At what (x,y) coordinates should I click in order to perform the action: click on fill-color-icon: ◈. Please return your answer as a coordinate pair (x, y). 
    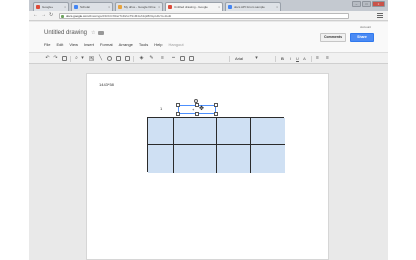
    Looking at the image, I should click on (141, 58).